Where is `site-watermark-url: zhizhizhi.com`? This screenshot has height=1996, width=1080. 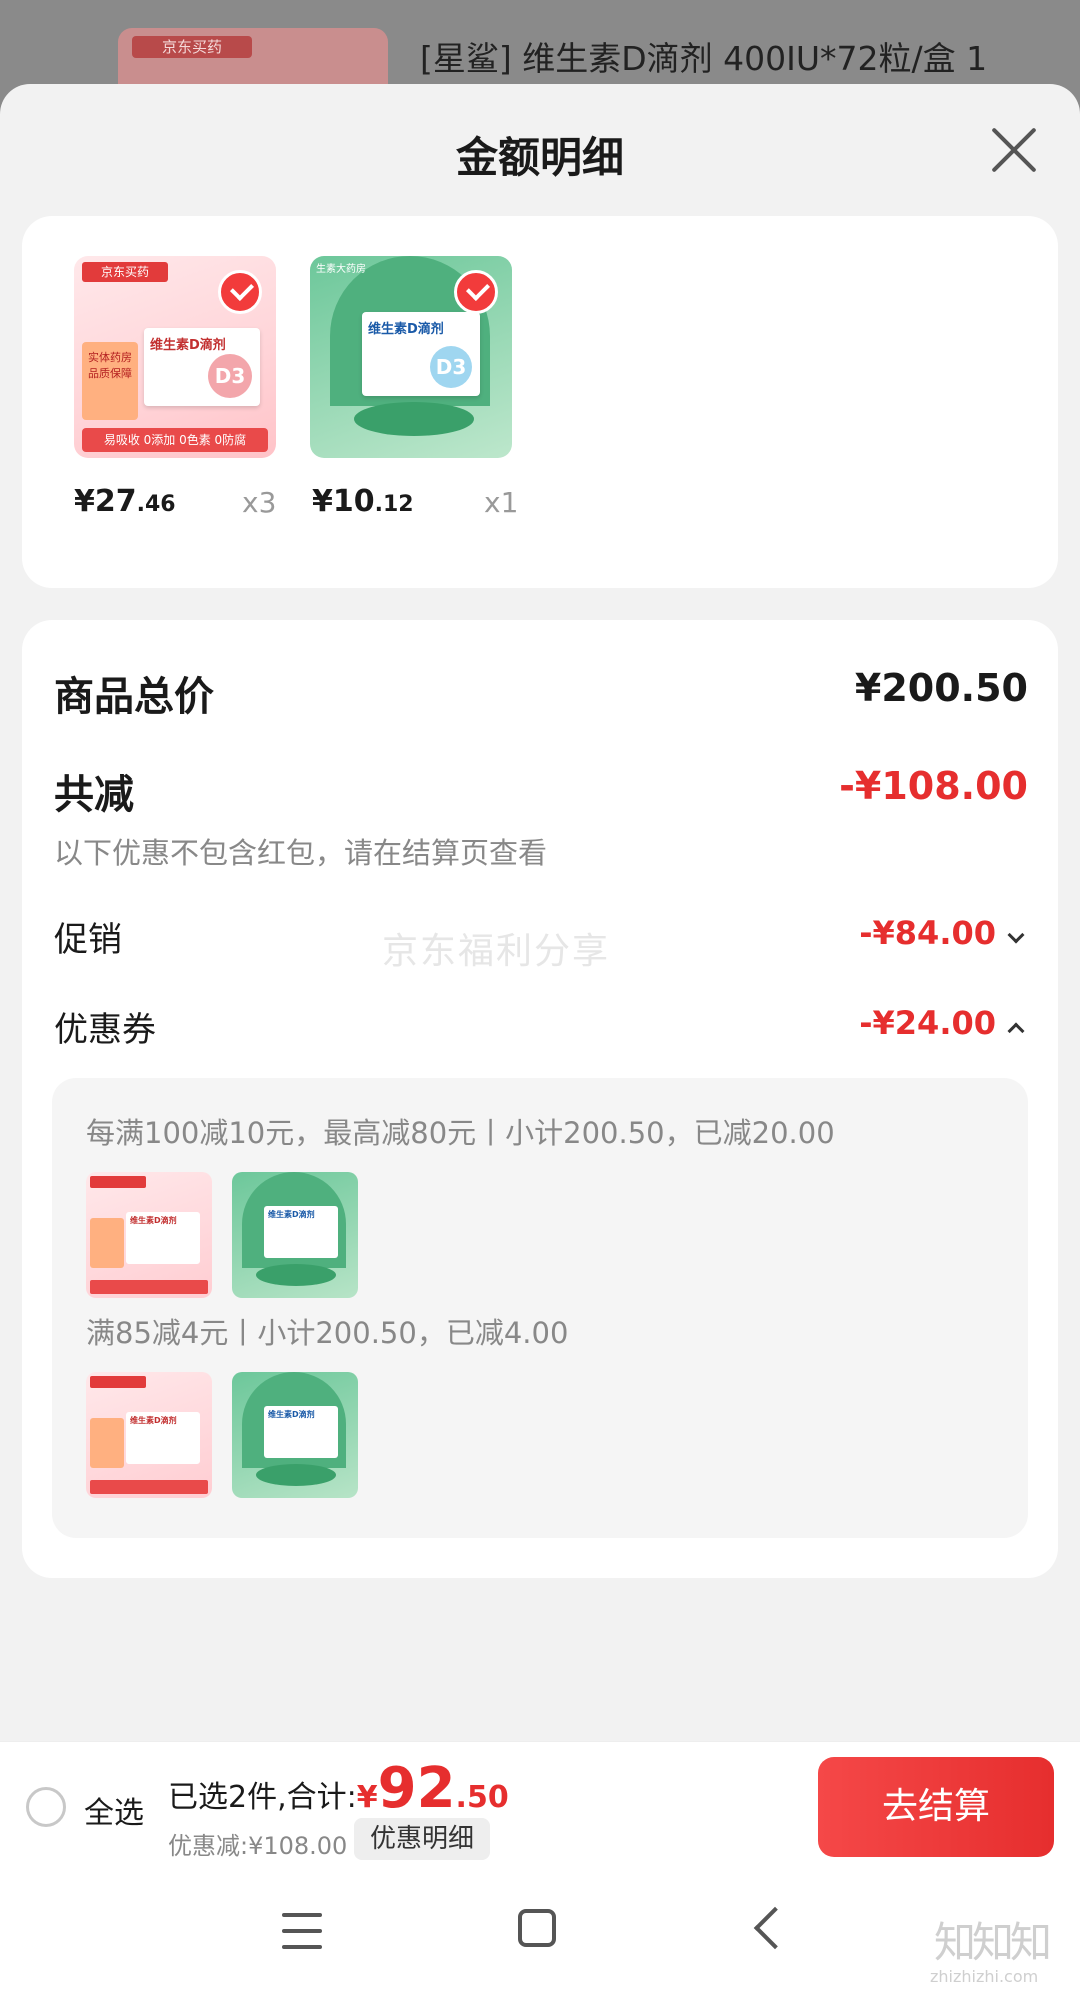 site-watermark-url: zhizhizhi.com is located at coordinates (984, 1976).